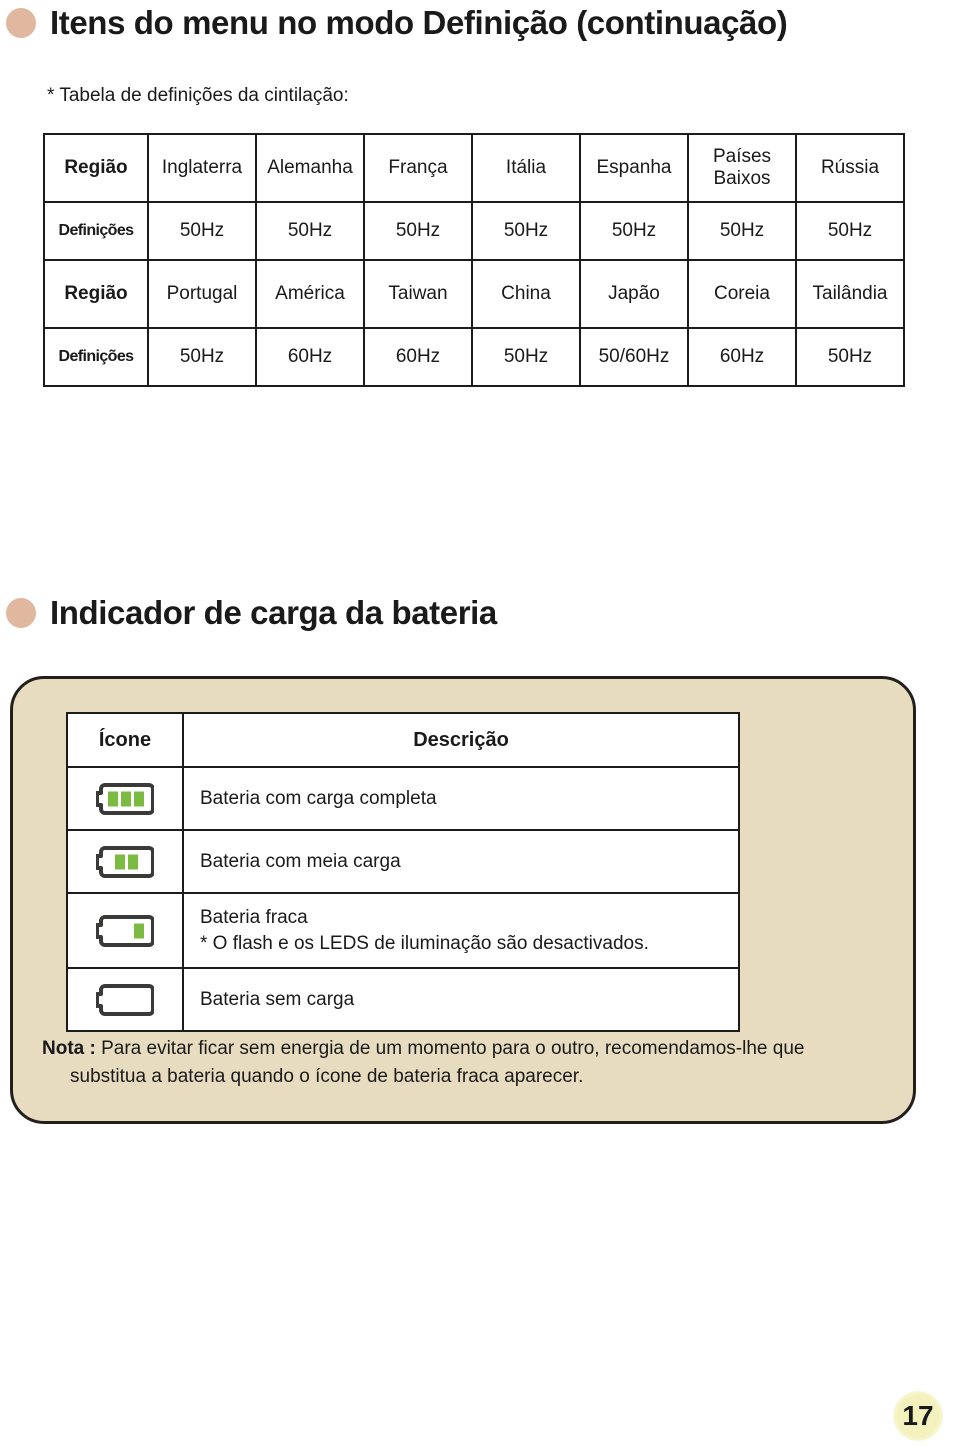 This screenshot has width=960, height=1446. I want to click on column-header-icon: Ícone, so click(125, 740).